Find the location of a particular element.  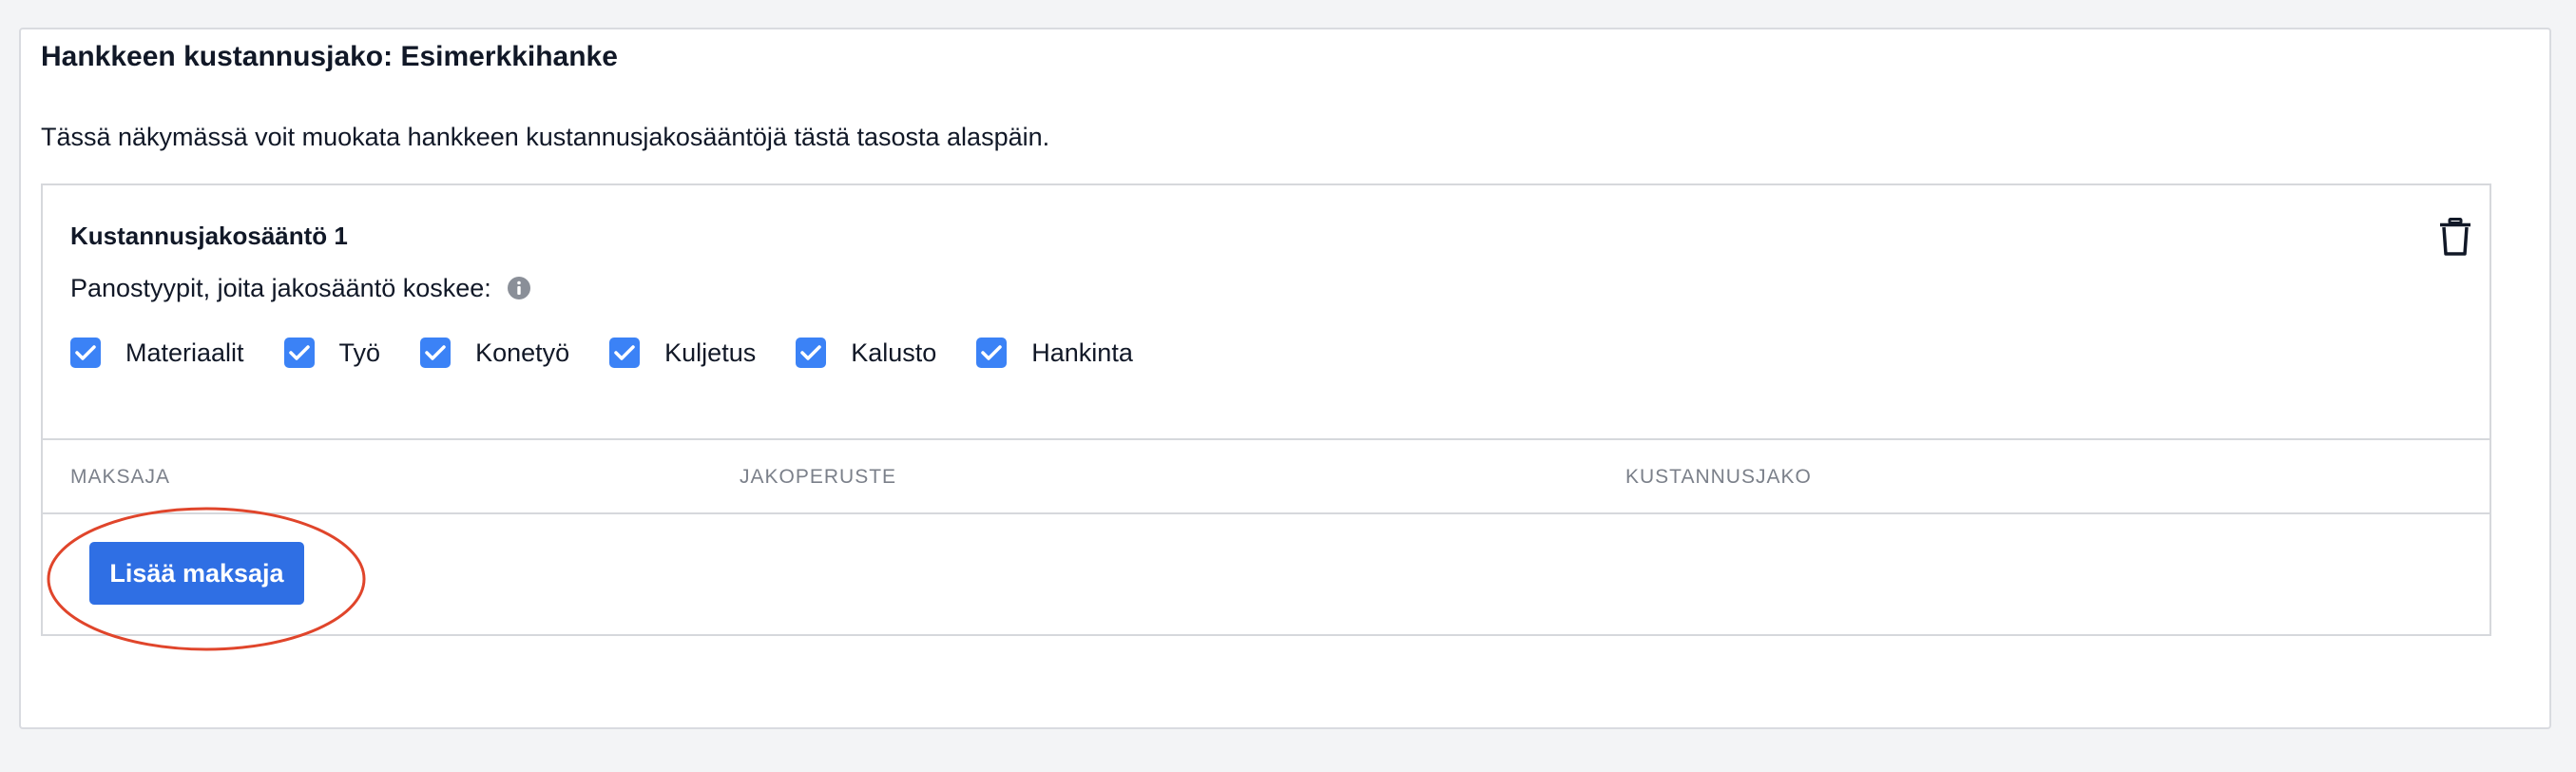

rule-title: Kustannusjakosääntö 1 is located at coordinates (209, 236).